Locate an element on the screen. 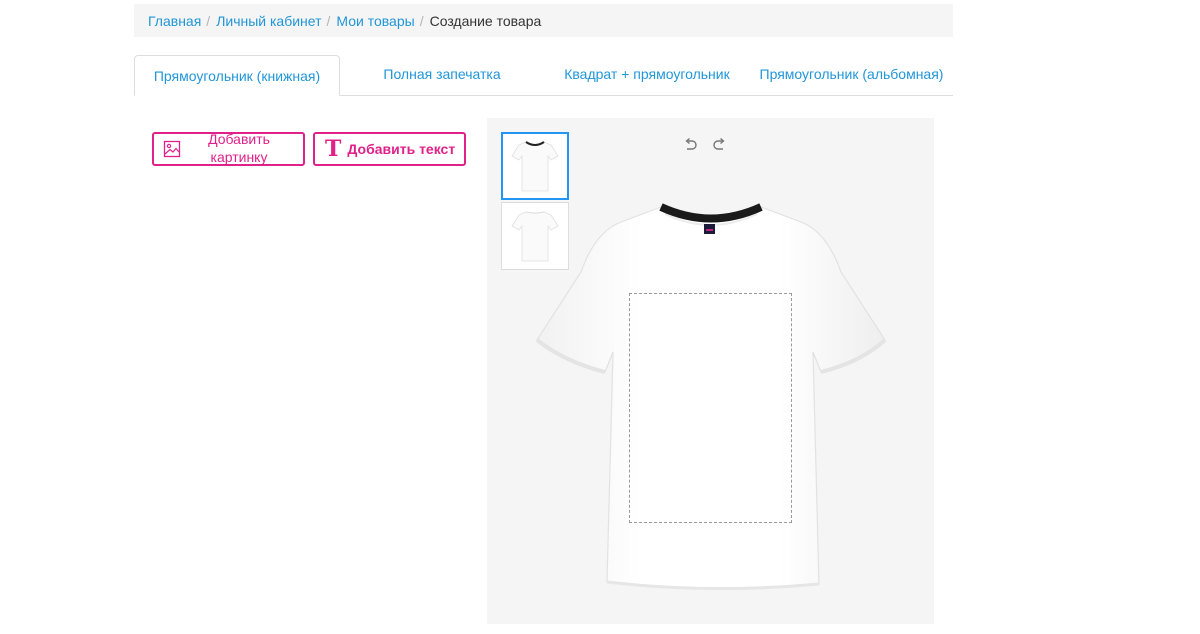 The image size is (1200, 634). image-icon is located at coordinates (172, 149).